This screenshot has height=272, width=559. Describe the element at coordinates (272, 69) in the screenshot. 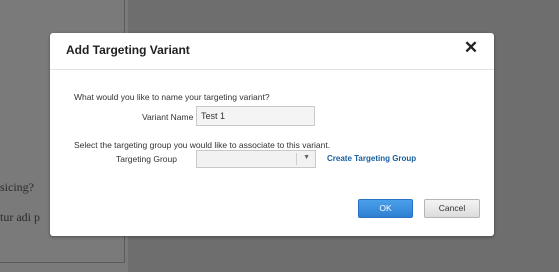

I see `title-divider` at that location.